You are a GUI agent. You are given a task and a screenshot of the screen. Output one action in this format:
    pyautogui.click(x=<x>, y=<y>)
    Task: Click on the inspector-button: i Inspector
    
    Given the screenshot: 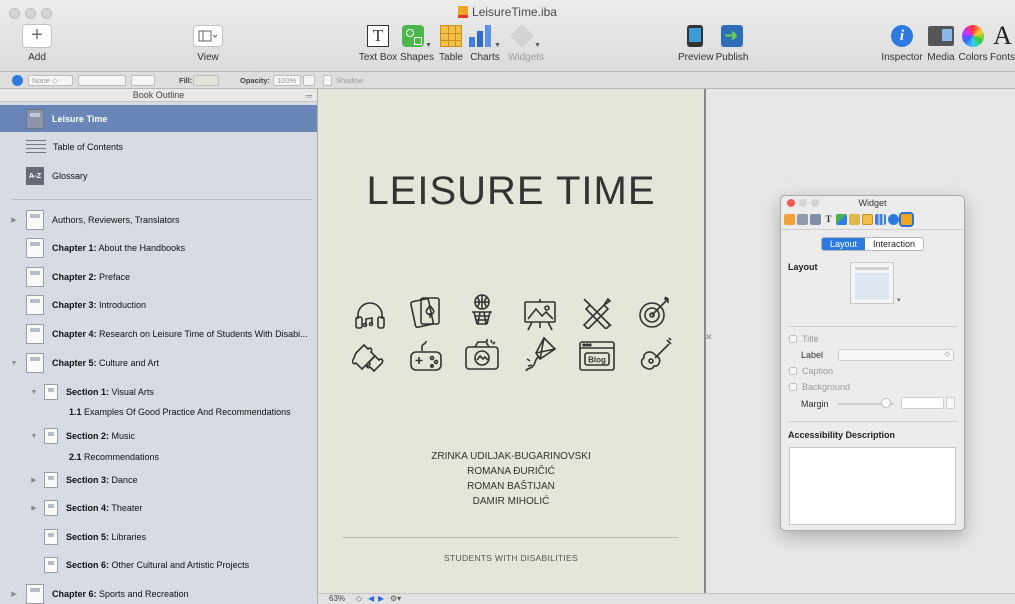 What is the action you would take?
    pyautogui.click(x=902, y=43)
    